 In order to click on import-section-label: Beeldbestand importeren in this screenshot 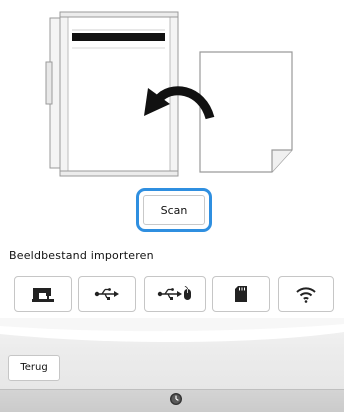, I will do `click(81, 255)`.